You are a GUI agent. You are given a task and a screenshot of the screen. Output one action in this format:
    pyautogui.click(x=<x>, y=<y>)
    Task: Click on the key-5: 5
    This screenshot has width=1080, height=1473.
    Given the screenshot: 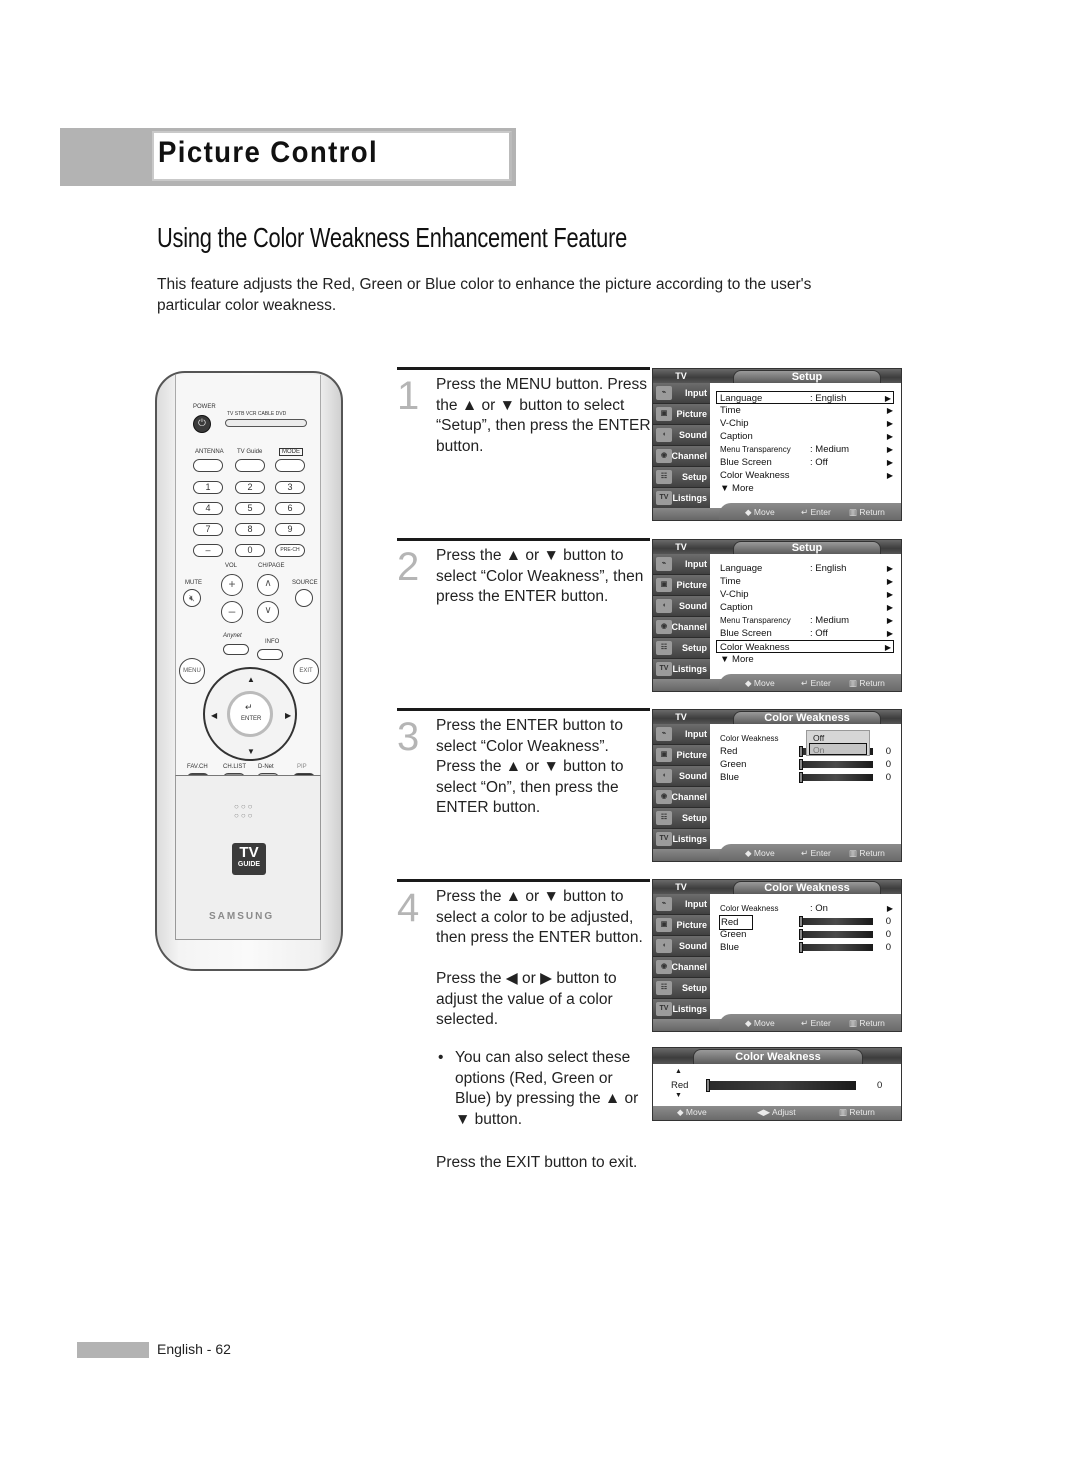 What is the action you would take?
    pyautogui.click(x=250, y=508)
    